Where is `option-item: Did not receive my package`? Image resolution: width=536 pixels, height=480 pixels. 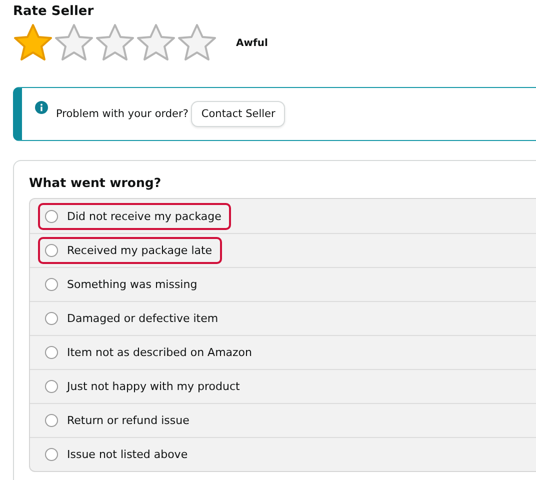
option-item: Did not receive my package is located at coordinates (135, 216).